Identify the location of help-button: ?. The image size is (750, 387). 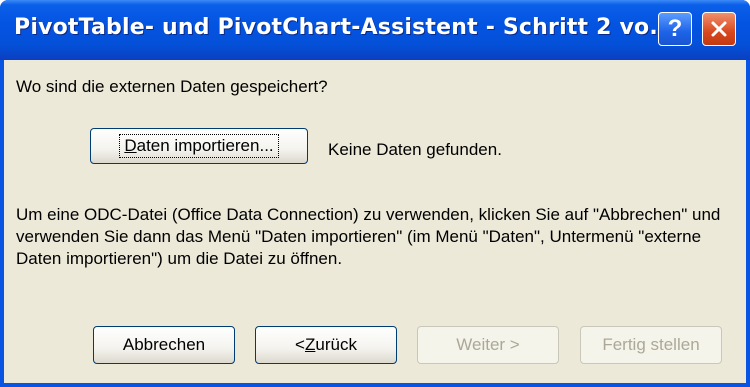
(675, 29).